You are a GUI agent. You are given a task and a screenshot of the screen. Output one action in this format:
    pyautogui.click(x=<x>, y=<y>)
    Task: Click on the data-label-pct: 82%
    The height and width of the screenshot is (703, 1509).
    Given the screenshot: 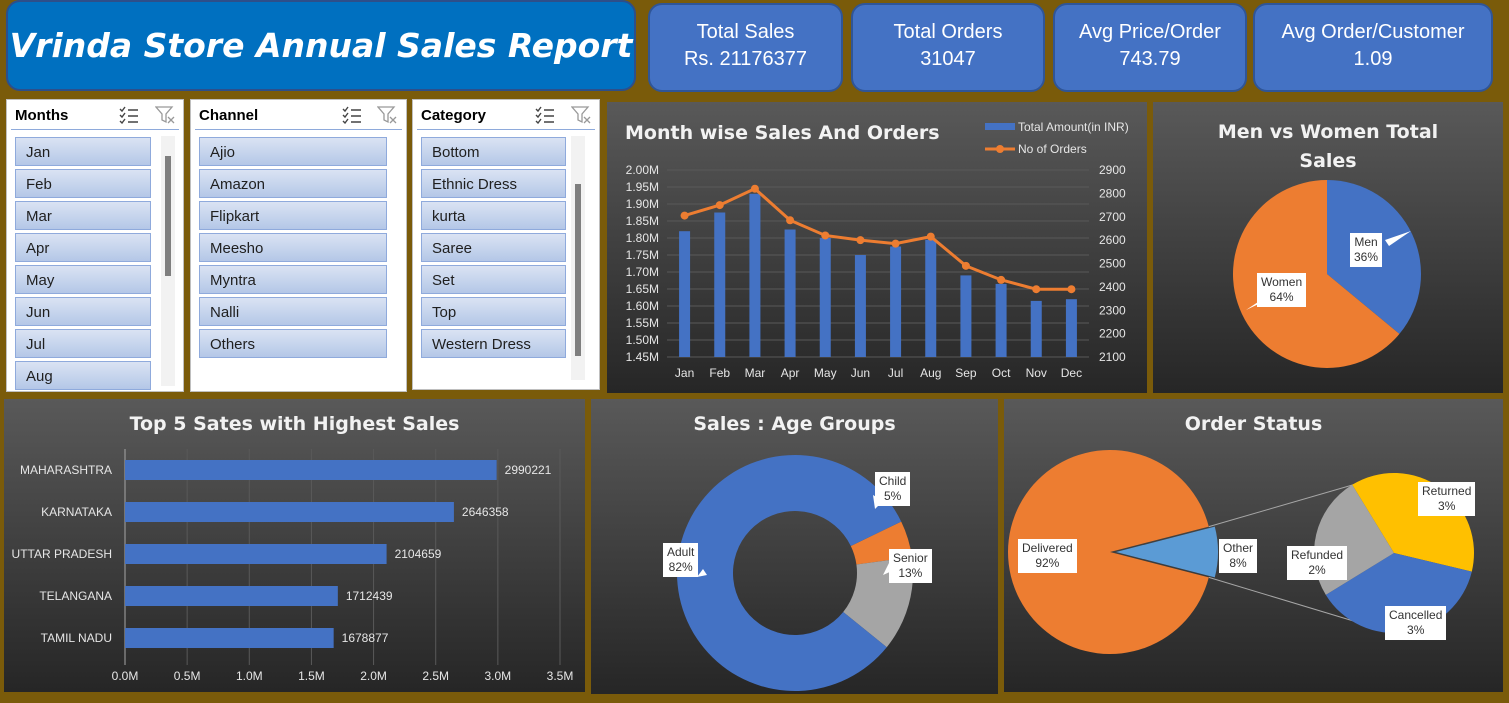 What is the action you would take?
    pyautogui.click(x=680, y=567)
    